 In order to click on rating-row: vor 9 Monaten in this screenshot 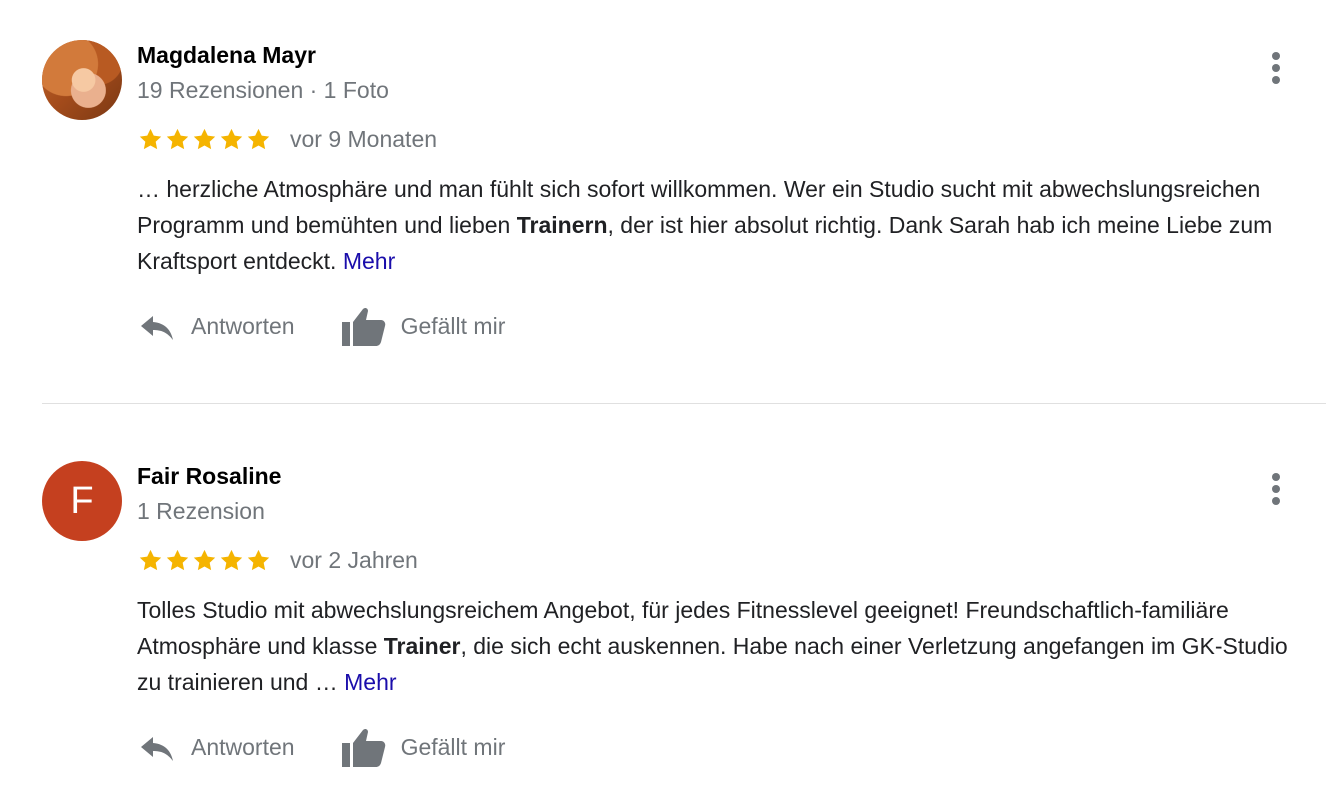, I will do `click(287, 139)`.